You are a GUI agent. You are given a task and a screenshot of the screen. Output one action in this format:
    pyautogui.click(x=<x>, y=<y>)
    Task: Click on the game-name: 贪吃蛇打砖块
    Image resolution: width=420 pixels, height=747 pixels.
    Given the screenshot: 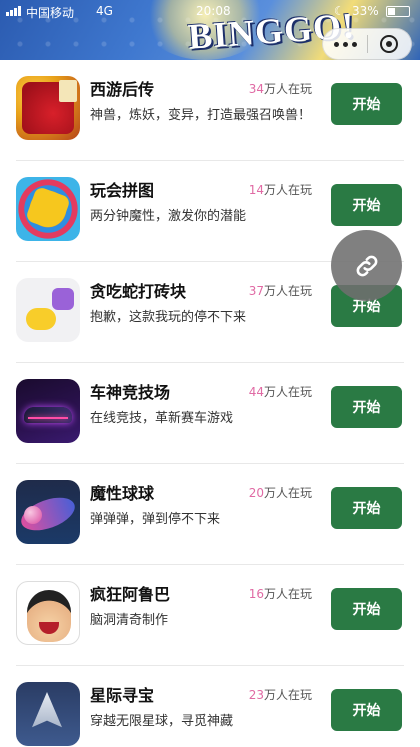 What is the action you would take?
    pyautogui.click(x=138, y=291)
    